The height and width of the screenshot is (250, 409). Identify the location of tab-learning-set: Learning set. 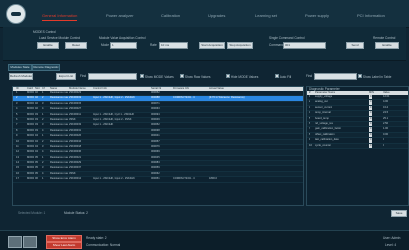
(266, 16).